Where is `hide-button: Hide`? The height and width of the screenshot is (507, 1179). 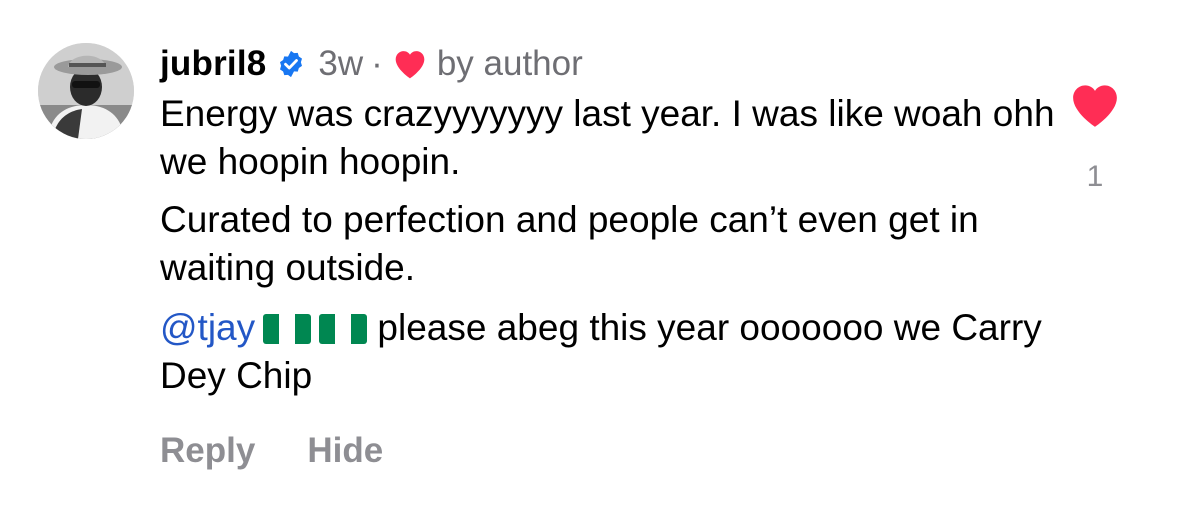
hide-button: Hide is located at coordinates (345, 451).